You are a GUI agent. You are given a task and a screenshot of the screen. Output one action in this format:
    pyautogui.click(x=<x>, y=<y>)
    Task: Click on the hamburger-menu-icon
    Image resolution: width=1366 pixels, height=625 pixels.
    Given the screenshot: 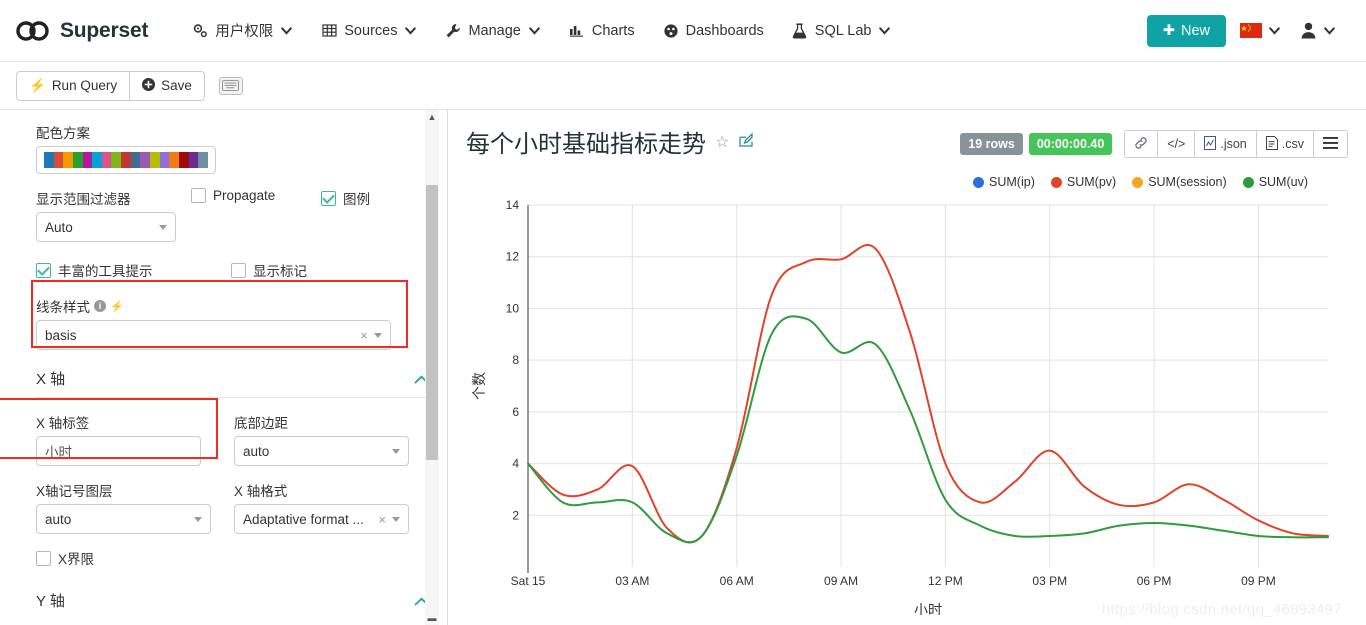 What is the action you would take?
    pyautogui.click(x=1330, y=144)
    